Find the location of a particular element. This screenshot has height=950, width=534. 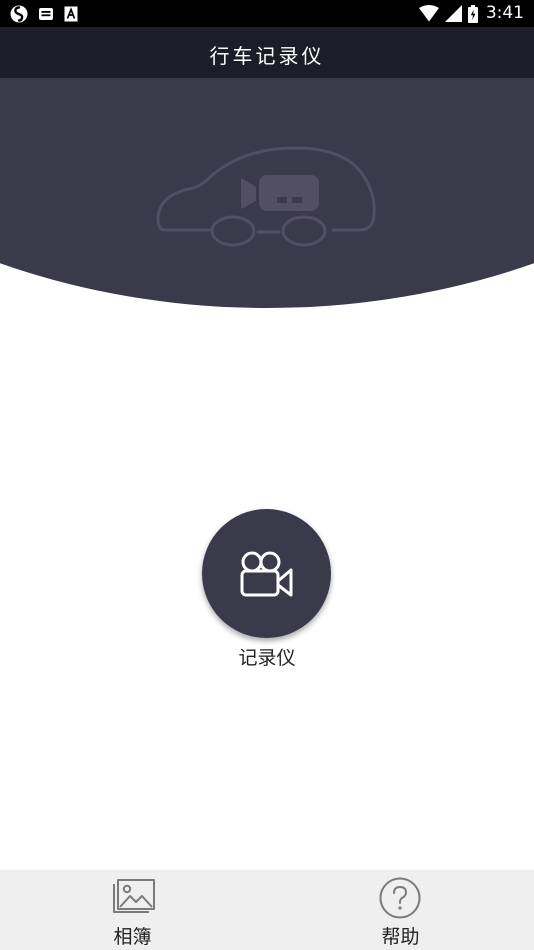

mail-icon is located at coordinates (46, 14).